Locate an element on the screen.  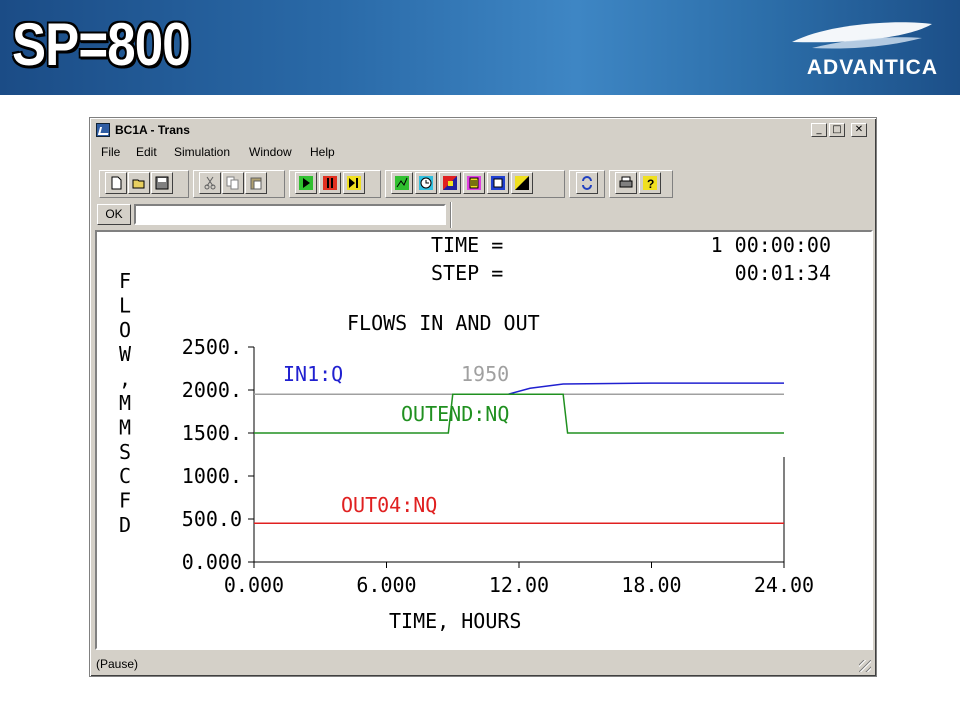
refresh-icon is located at coordinates (587, 183).